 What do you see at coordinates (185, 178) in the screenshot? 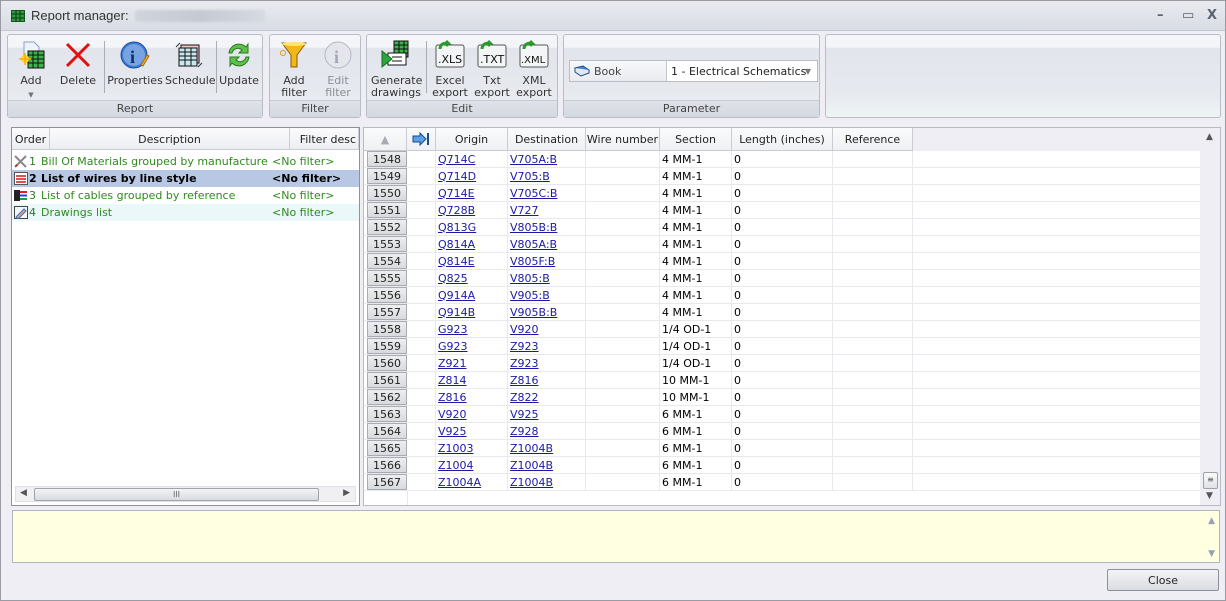
I see `report-row: 2 List of wires by line style <No filter>` at bounding box center [185, 178].